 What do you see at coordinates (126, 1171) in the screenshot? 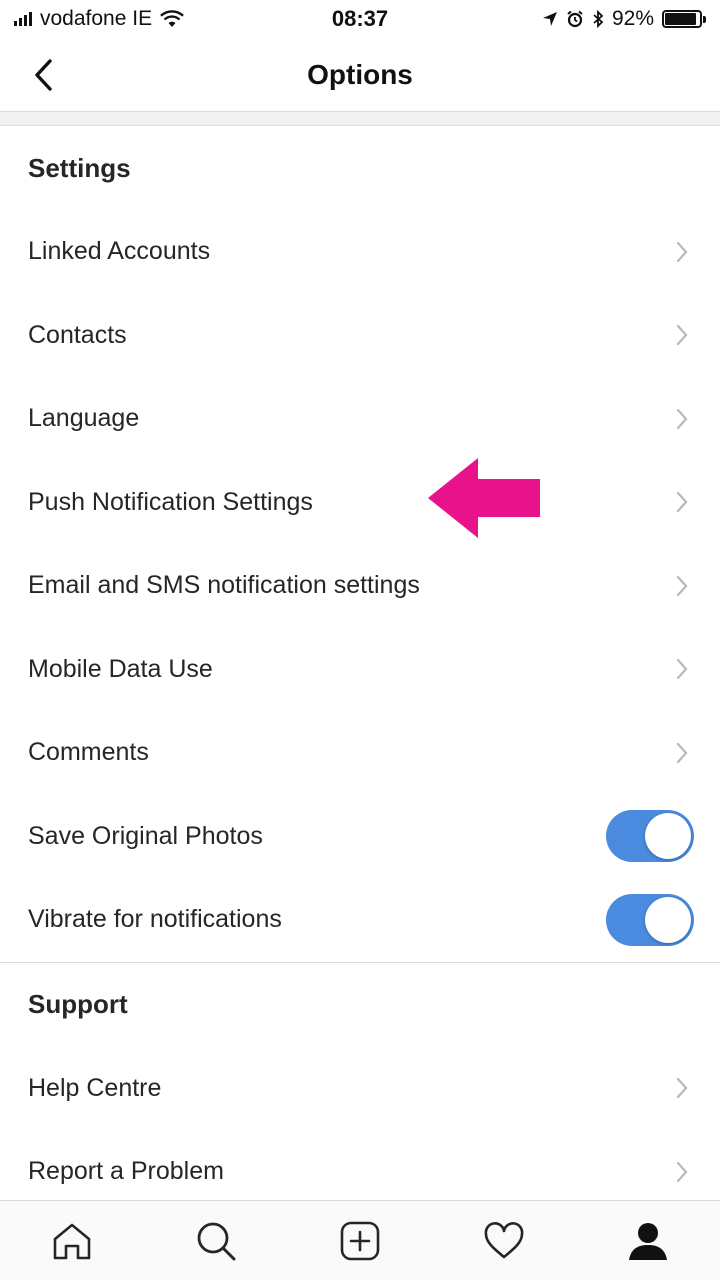
I see `row-label: Report a Problem` at bounding box center [126, 1171].